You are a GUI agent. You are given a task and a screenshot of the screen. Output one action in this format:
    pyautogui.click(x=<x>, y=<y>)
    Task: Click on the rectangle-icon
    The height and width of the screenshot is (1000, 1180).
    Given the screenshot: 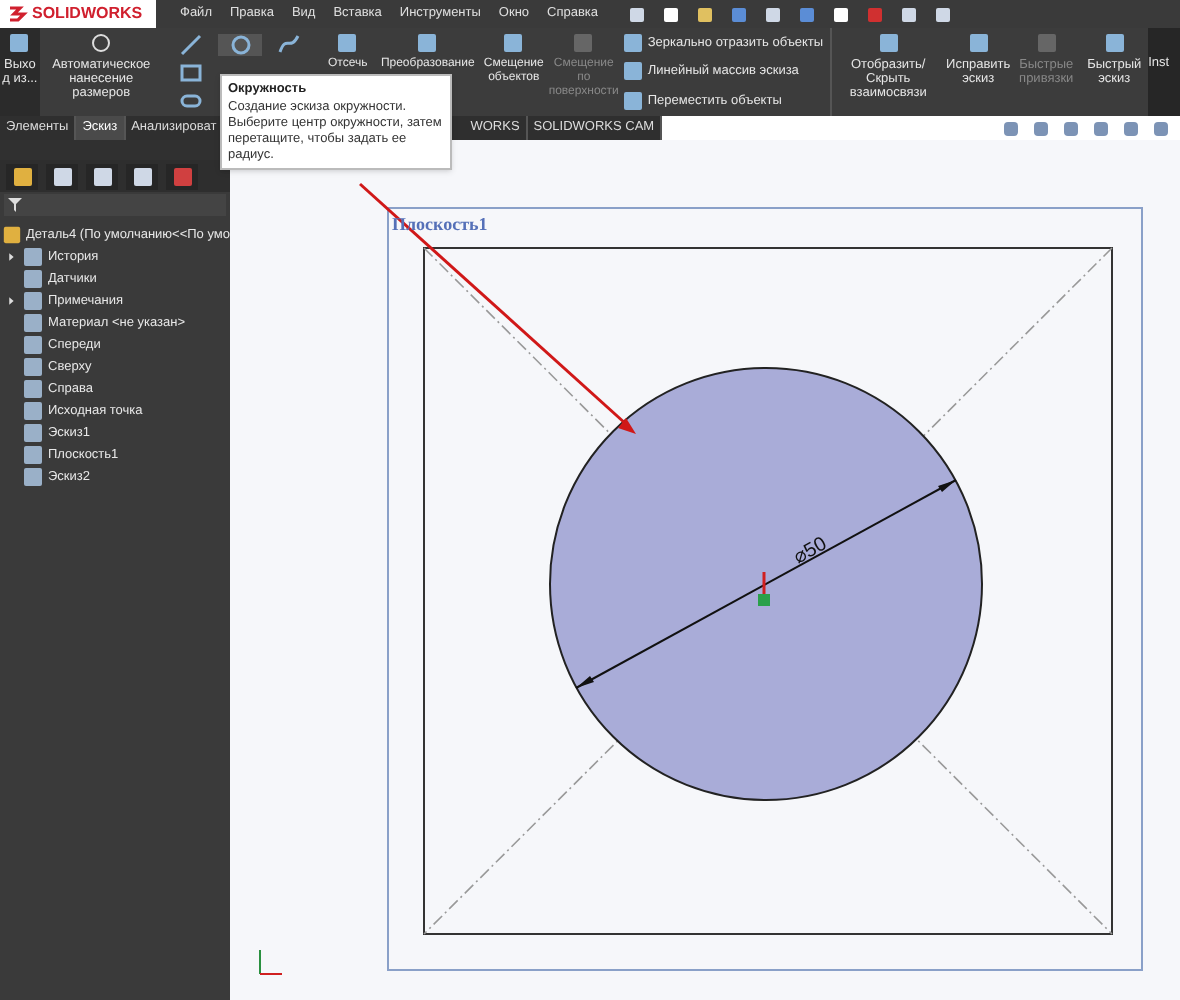 What is the action you would take?
    pyautogui.click(x=190, y=73)
    